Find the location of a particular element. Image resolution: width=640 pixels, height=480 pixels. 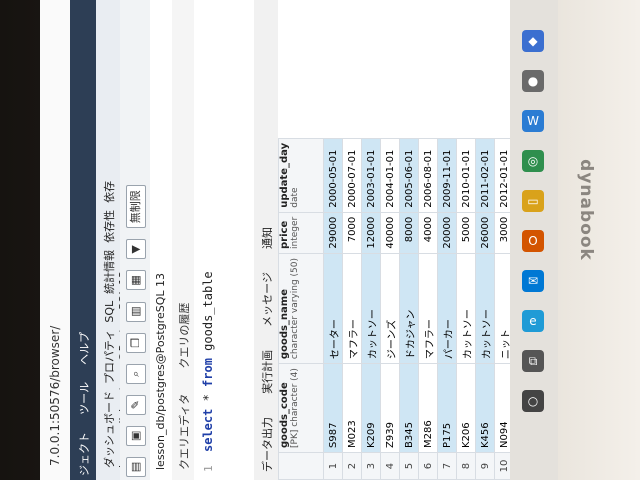

edit-icon: ✎ is located at coordinates (136, 404).